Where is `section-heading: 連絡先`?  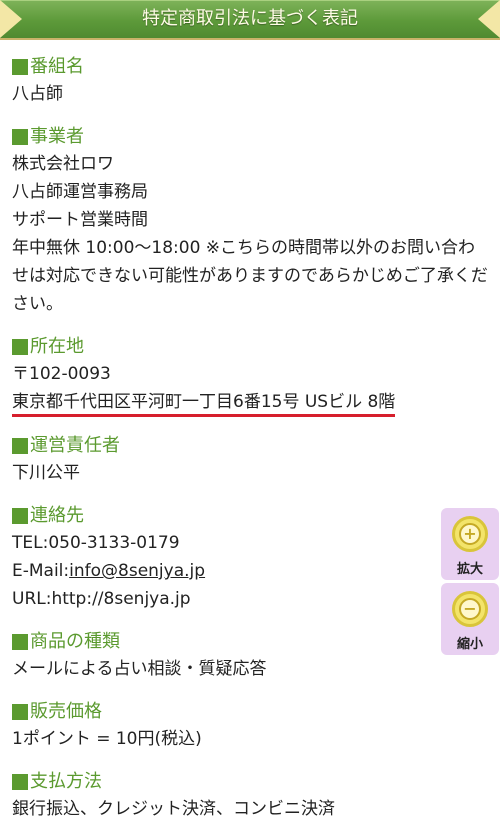
section-heading: 連絡先 is located at coordinates (252, 516).